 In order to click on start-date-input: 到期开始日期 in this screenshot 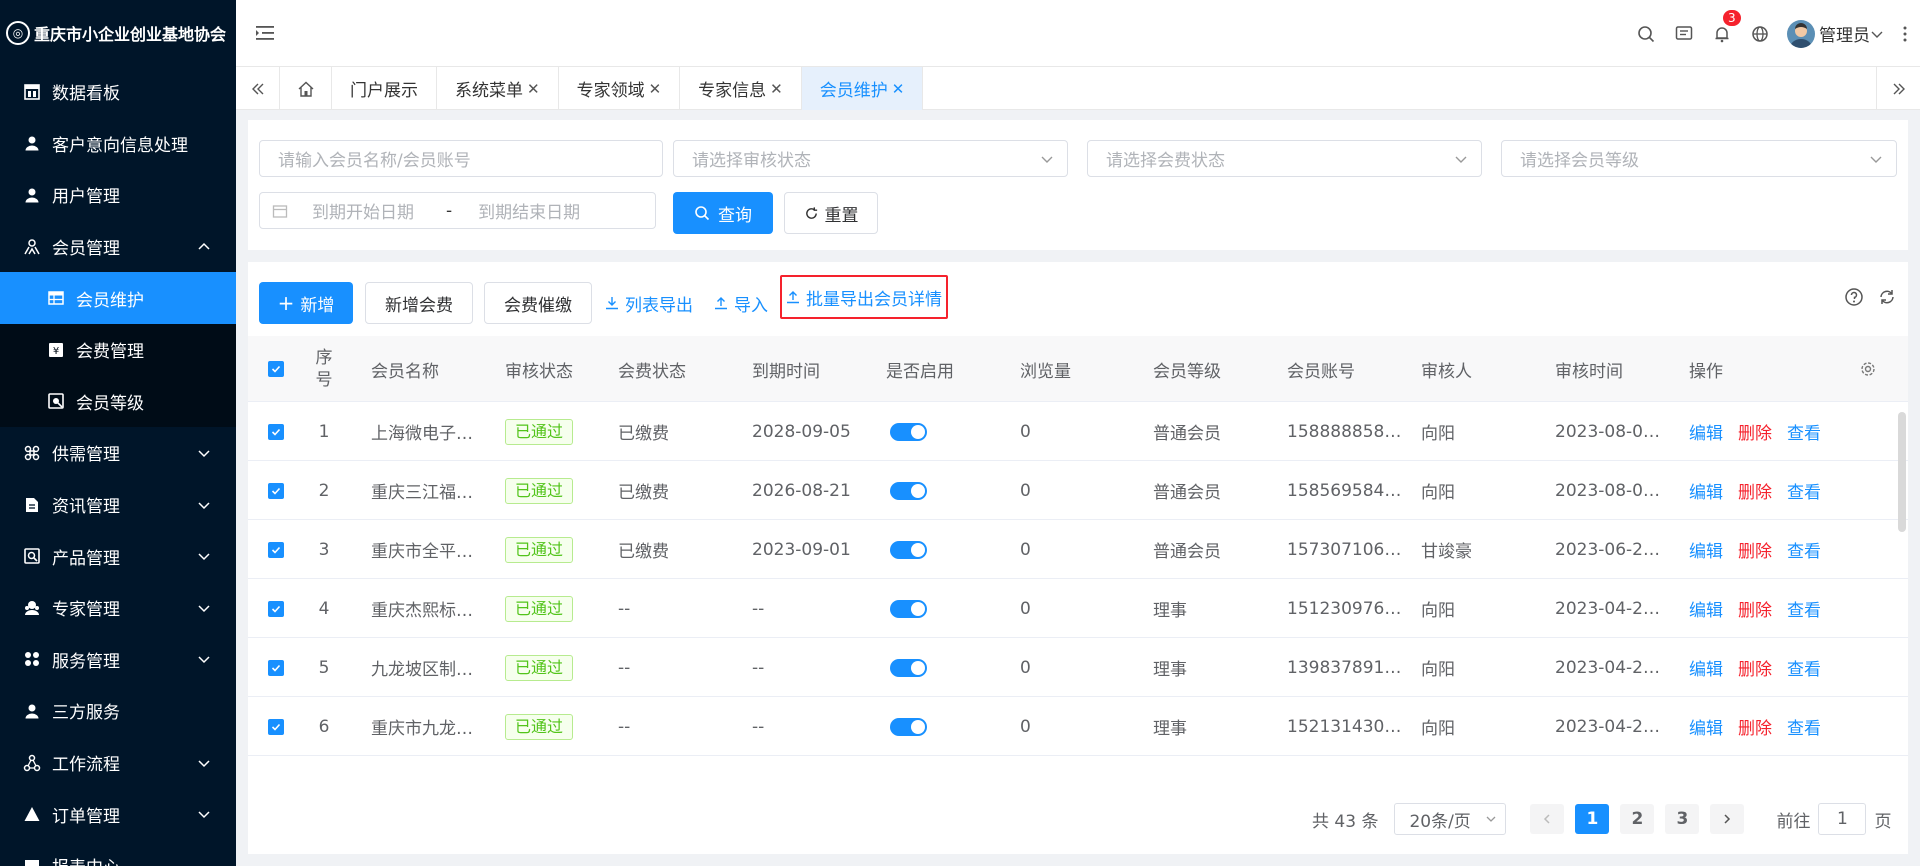, I will do `click(372, 210)`.